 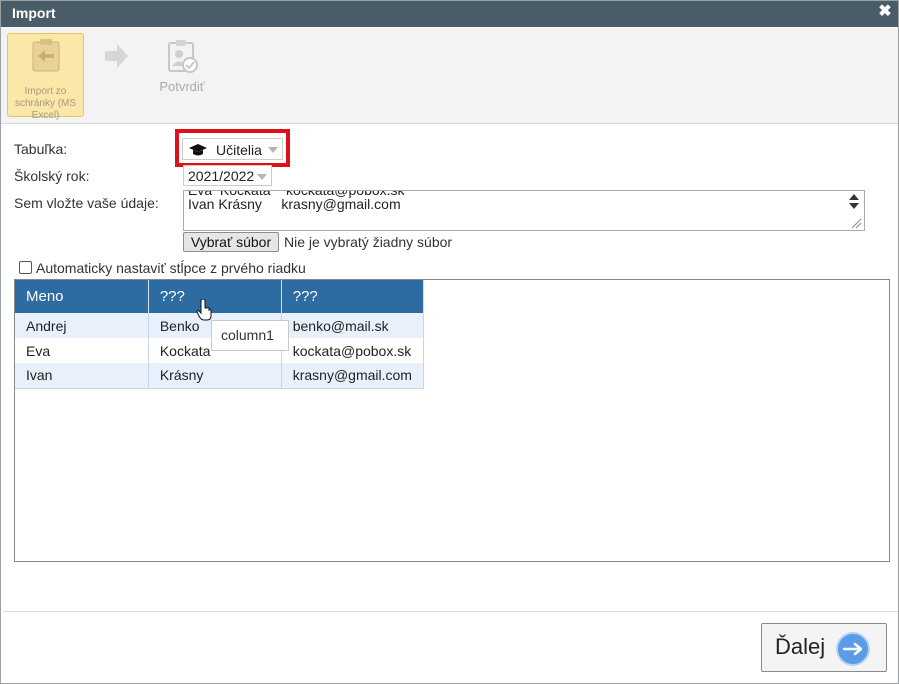 What do you see at coordinates (45, 103) in the screenshot?
I see `import-clipboard-label: Import zo schránky (MS Excel)` at bounding box center [45, 103].